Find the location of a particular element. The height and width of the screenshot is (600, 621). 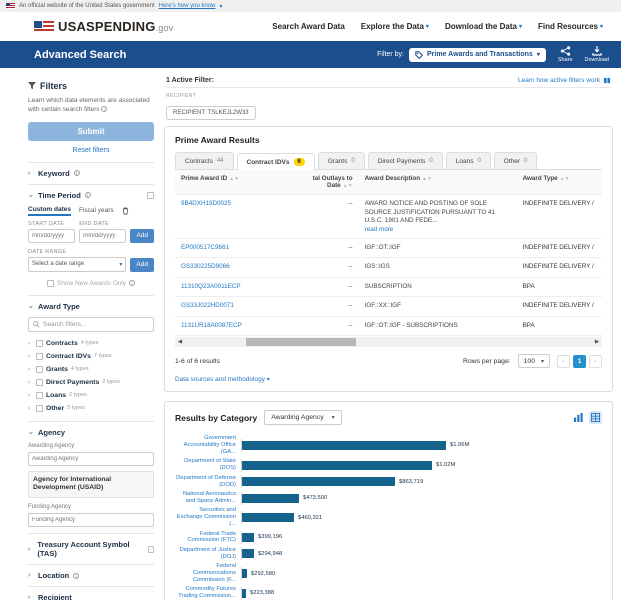

award-id-link: GS33J022HD0071 is located at coordinates (207, 305).